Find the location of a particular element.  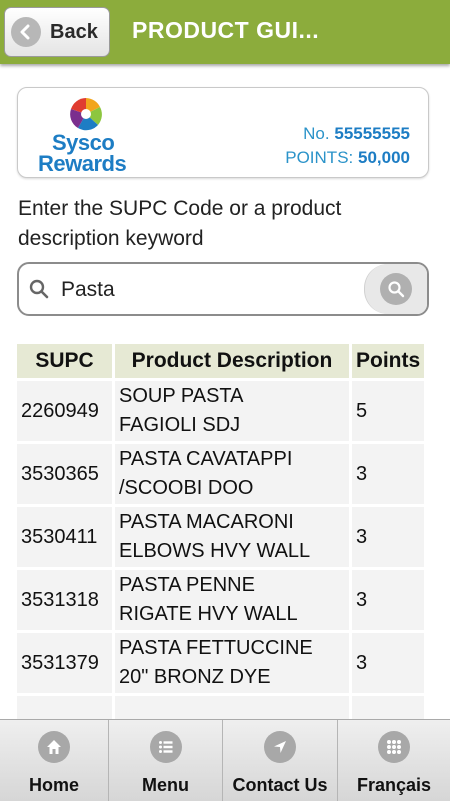

supc-cell: 3530365 is located at coordinates (64, 474).